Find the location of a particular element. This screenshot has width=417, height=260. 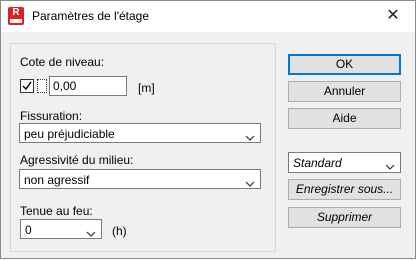

cote-label: Cote de niveau: is located at coordinates (62, 62).